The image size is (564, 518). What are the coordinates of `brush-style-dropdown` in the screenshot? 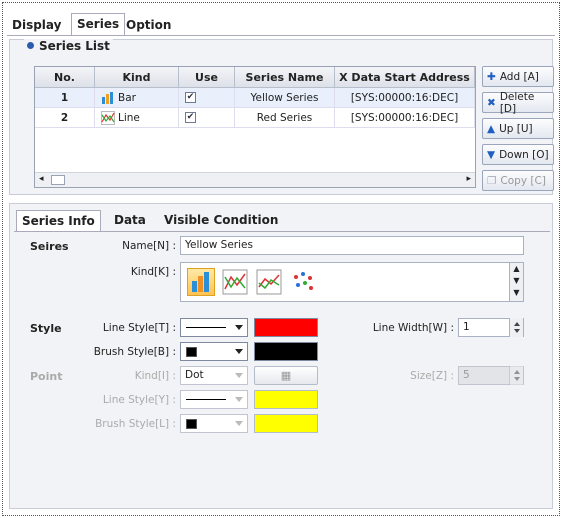 It's located at (214, 351).